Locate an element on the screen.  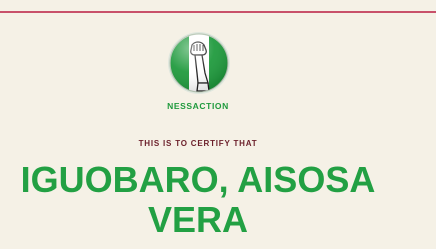
recipient-name-line-1: IGUOBARO, AISOSA is located at coordinates (198, 179).